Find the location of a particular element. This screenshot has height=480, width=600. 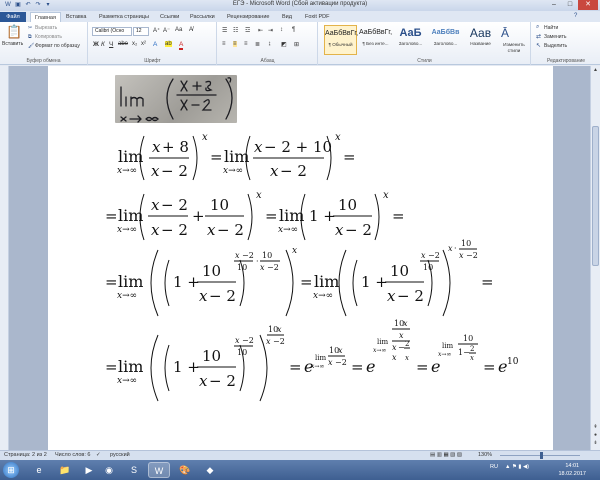

find-button: Найти is located at coordinates (551, 28).